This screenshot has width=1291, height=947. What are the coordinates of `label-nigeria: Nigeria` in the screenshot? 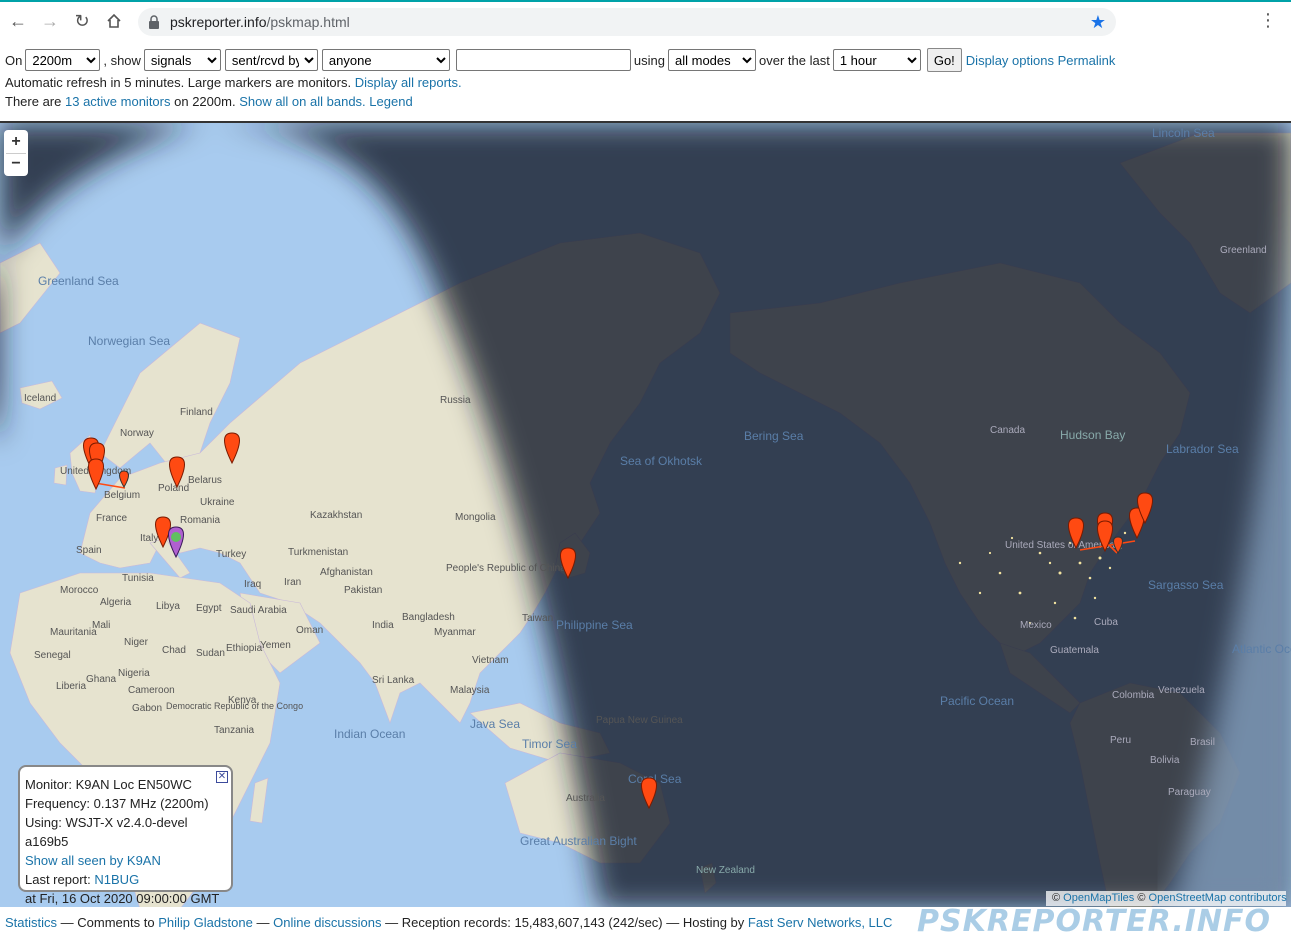 It's located at (134, 673).